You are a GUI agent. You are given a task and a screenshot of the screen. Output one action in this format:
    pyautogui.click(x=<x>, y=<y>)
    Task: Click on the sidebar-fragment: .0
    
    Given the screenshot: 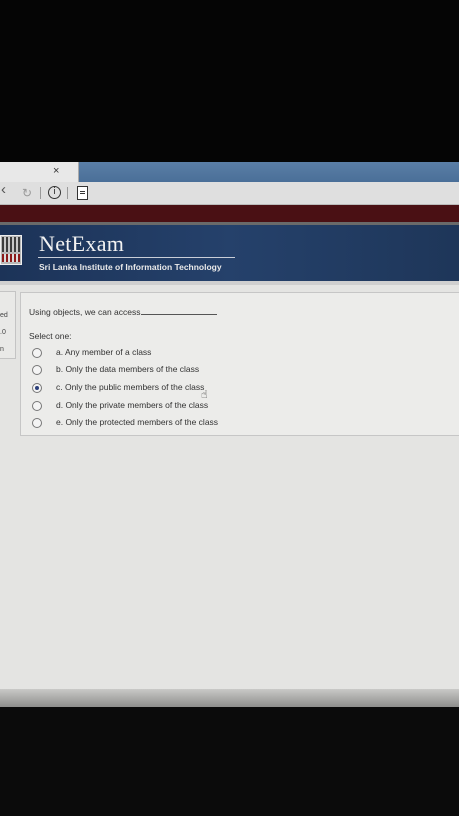 What is the action you would take?
    pyautogui.click(x=3, y=332)
    